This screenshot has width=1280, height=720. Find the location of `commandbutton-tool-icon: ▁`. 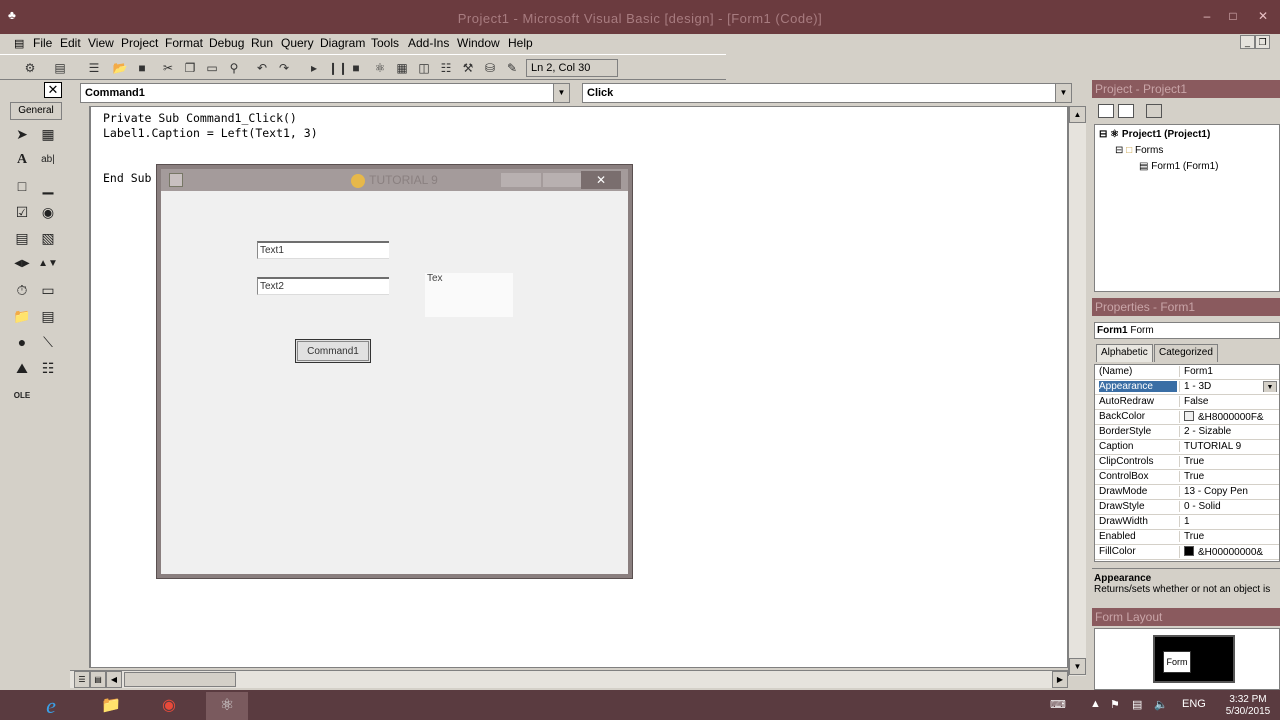

commandbutton-tool-icon: ▁ is located at coordinates (48, 186).